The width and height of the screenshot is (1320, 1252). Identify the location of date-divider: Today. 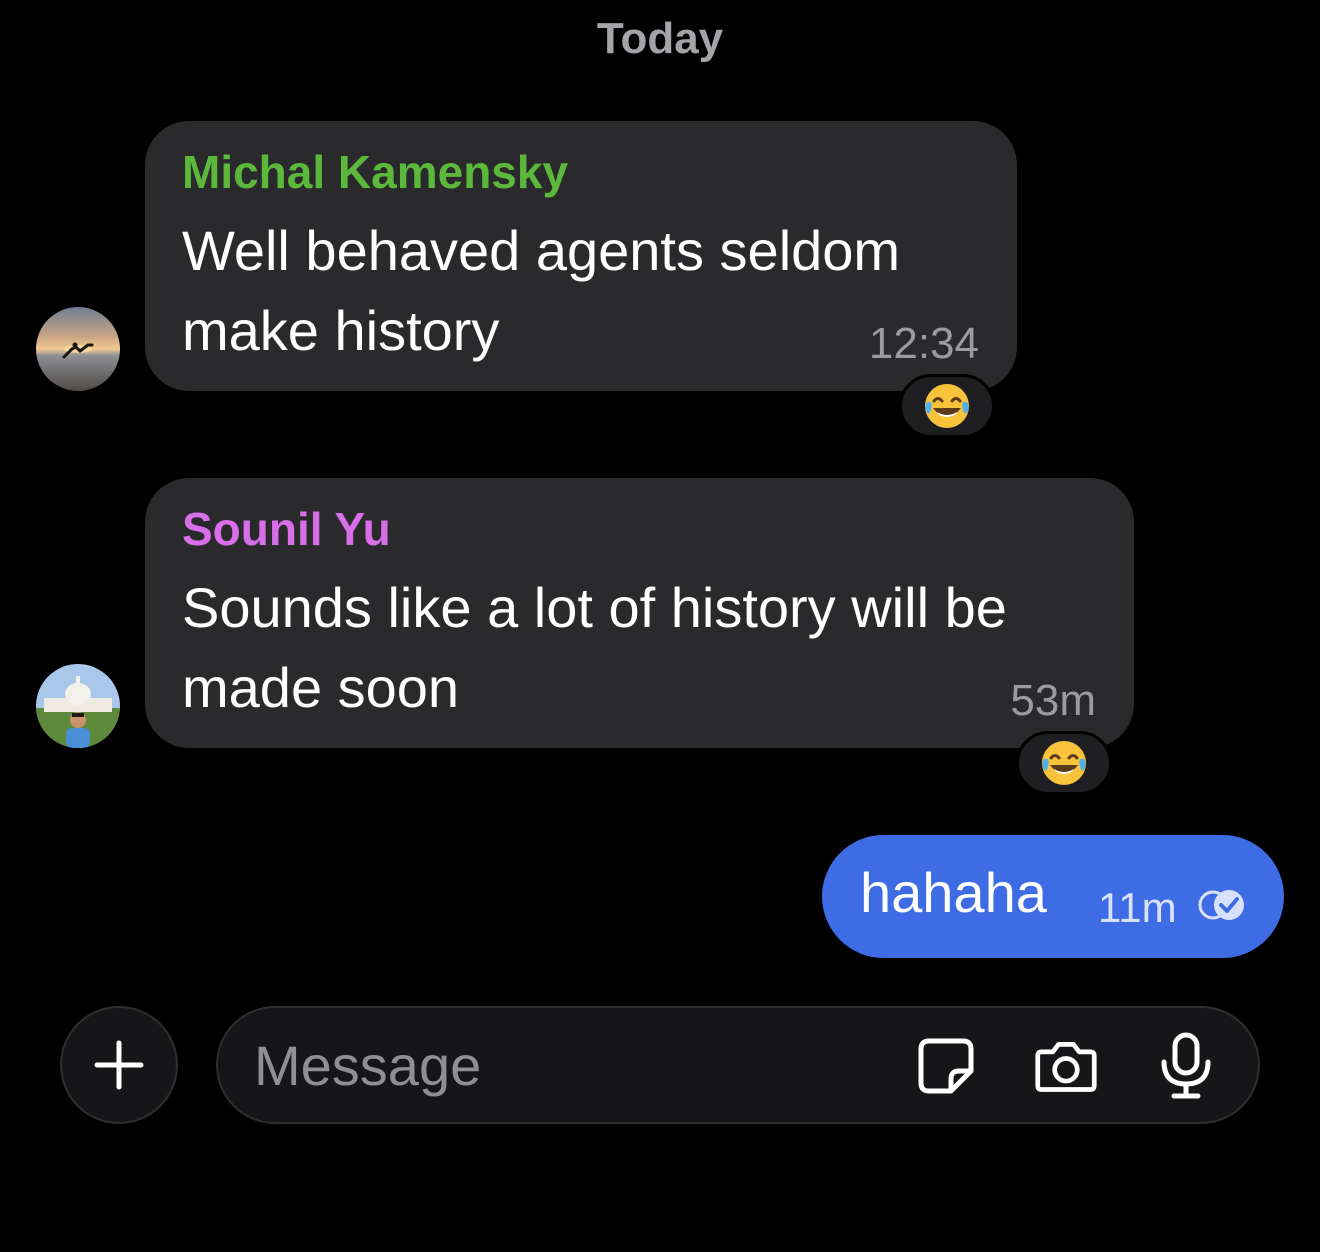
(660, 38).